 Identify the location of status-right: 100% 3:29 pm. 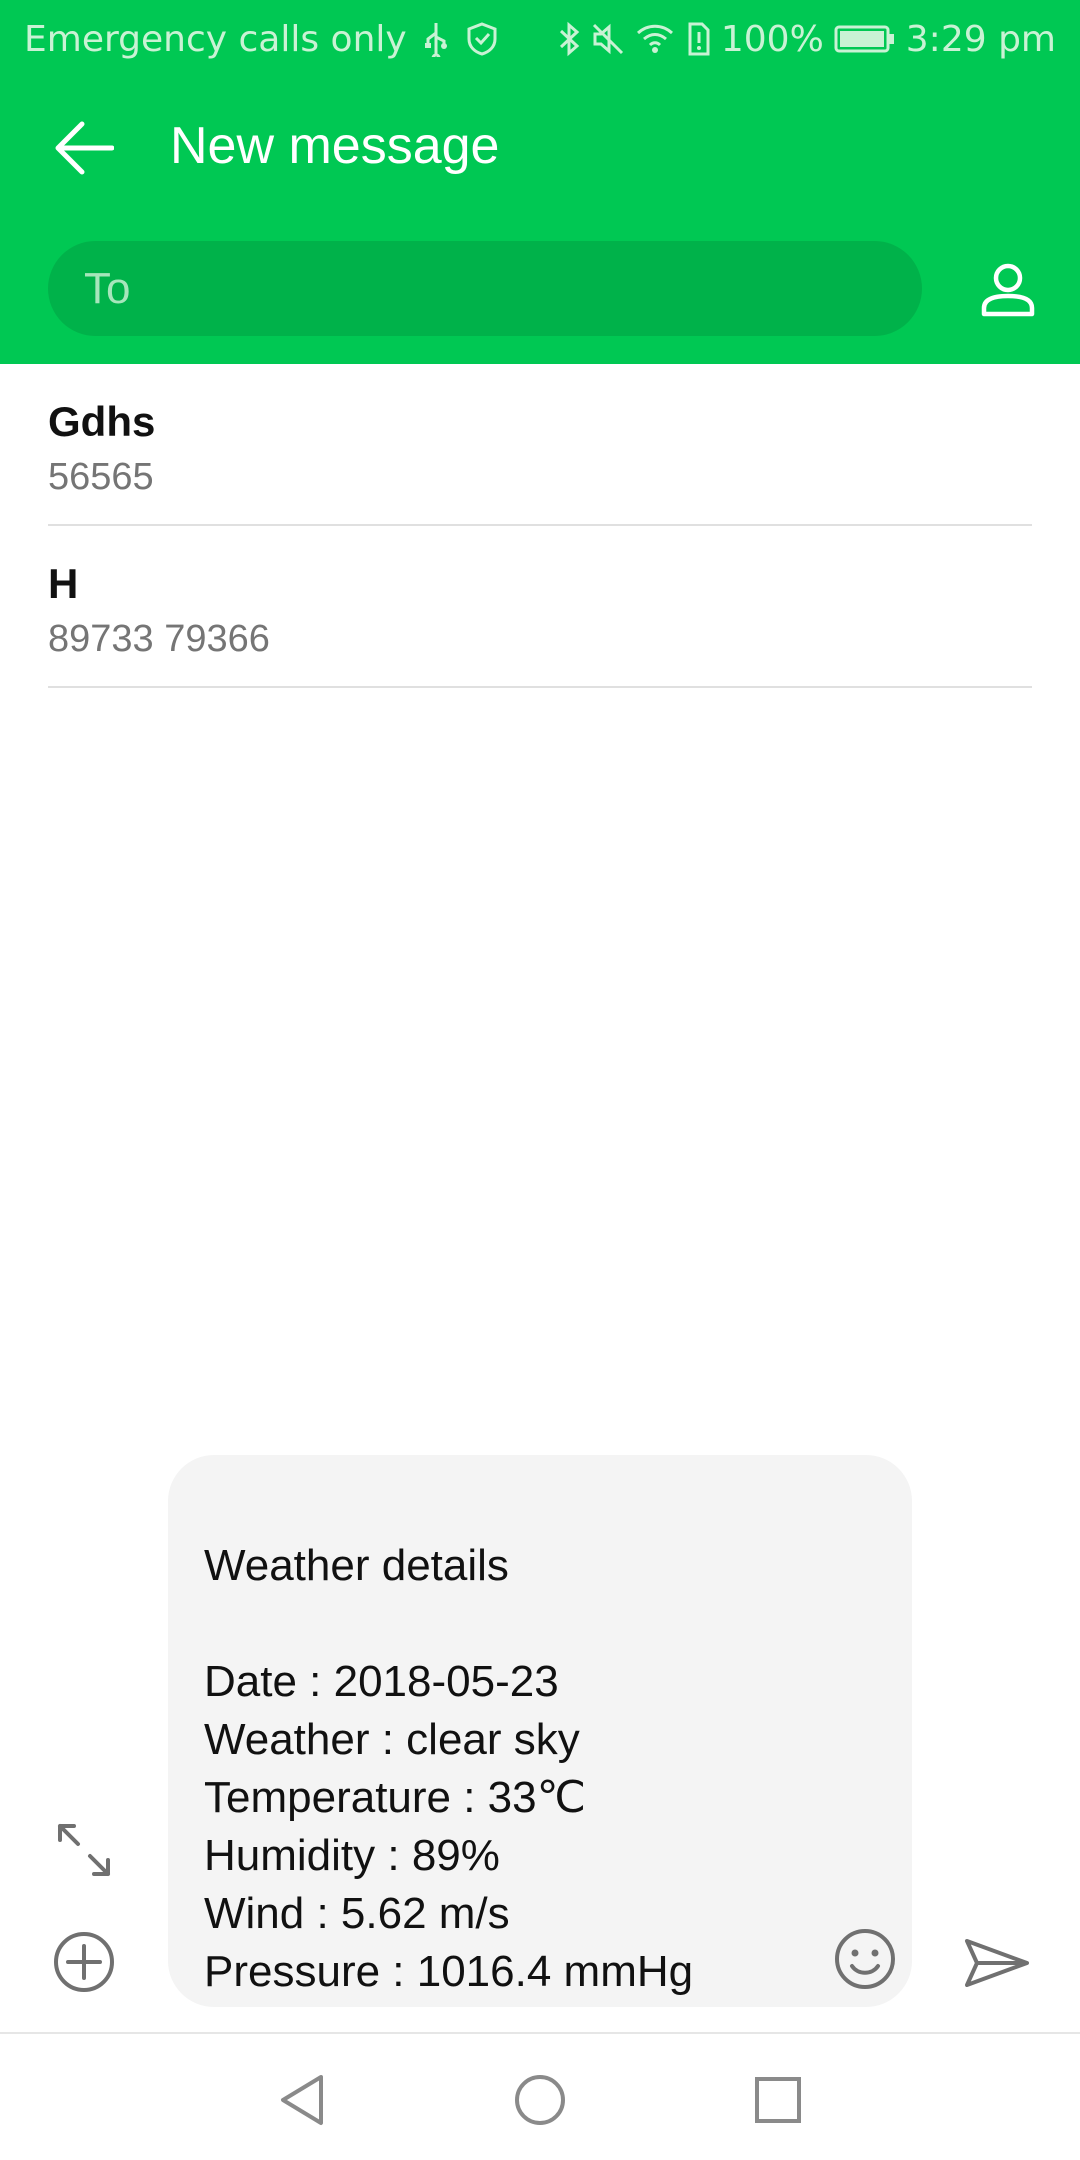
(806, 39).